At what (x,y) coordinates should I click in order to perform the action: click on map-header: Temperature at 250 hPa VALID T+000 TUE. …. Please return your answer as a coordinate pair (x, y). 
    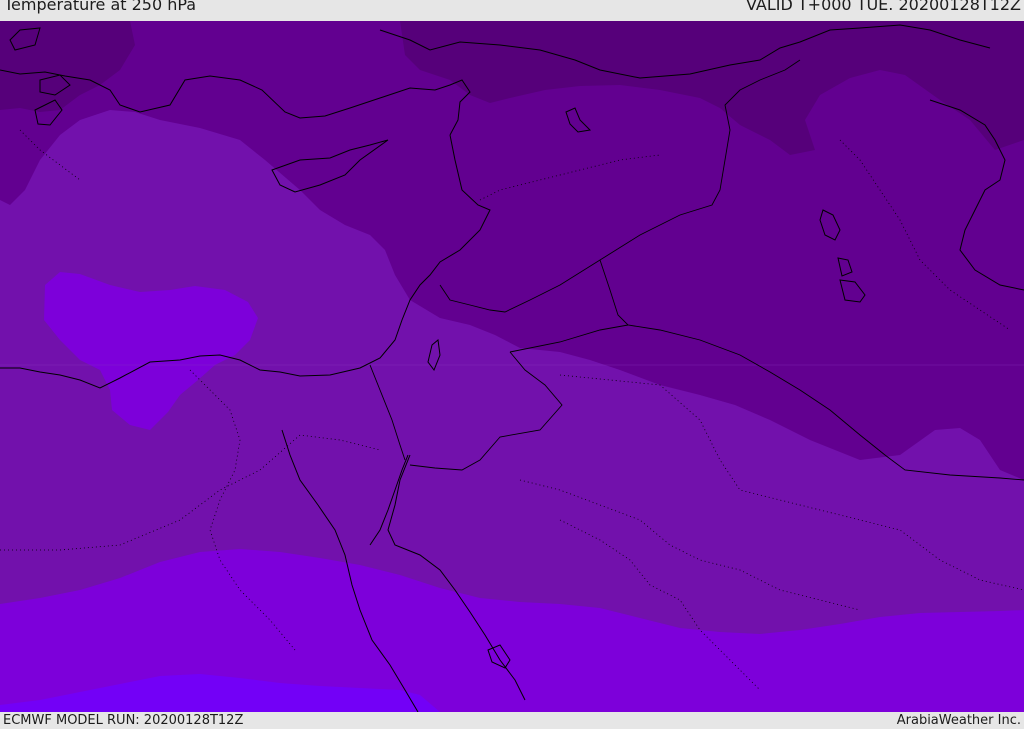
    Looking at the image, I should click on (512, 10).